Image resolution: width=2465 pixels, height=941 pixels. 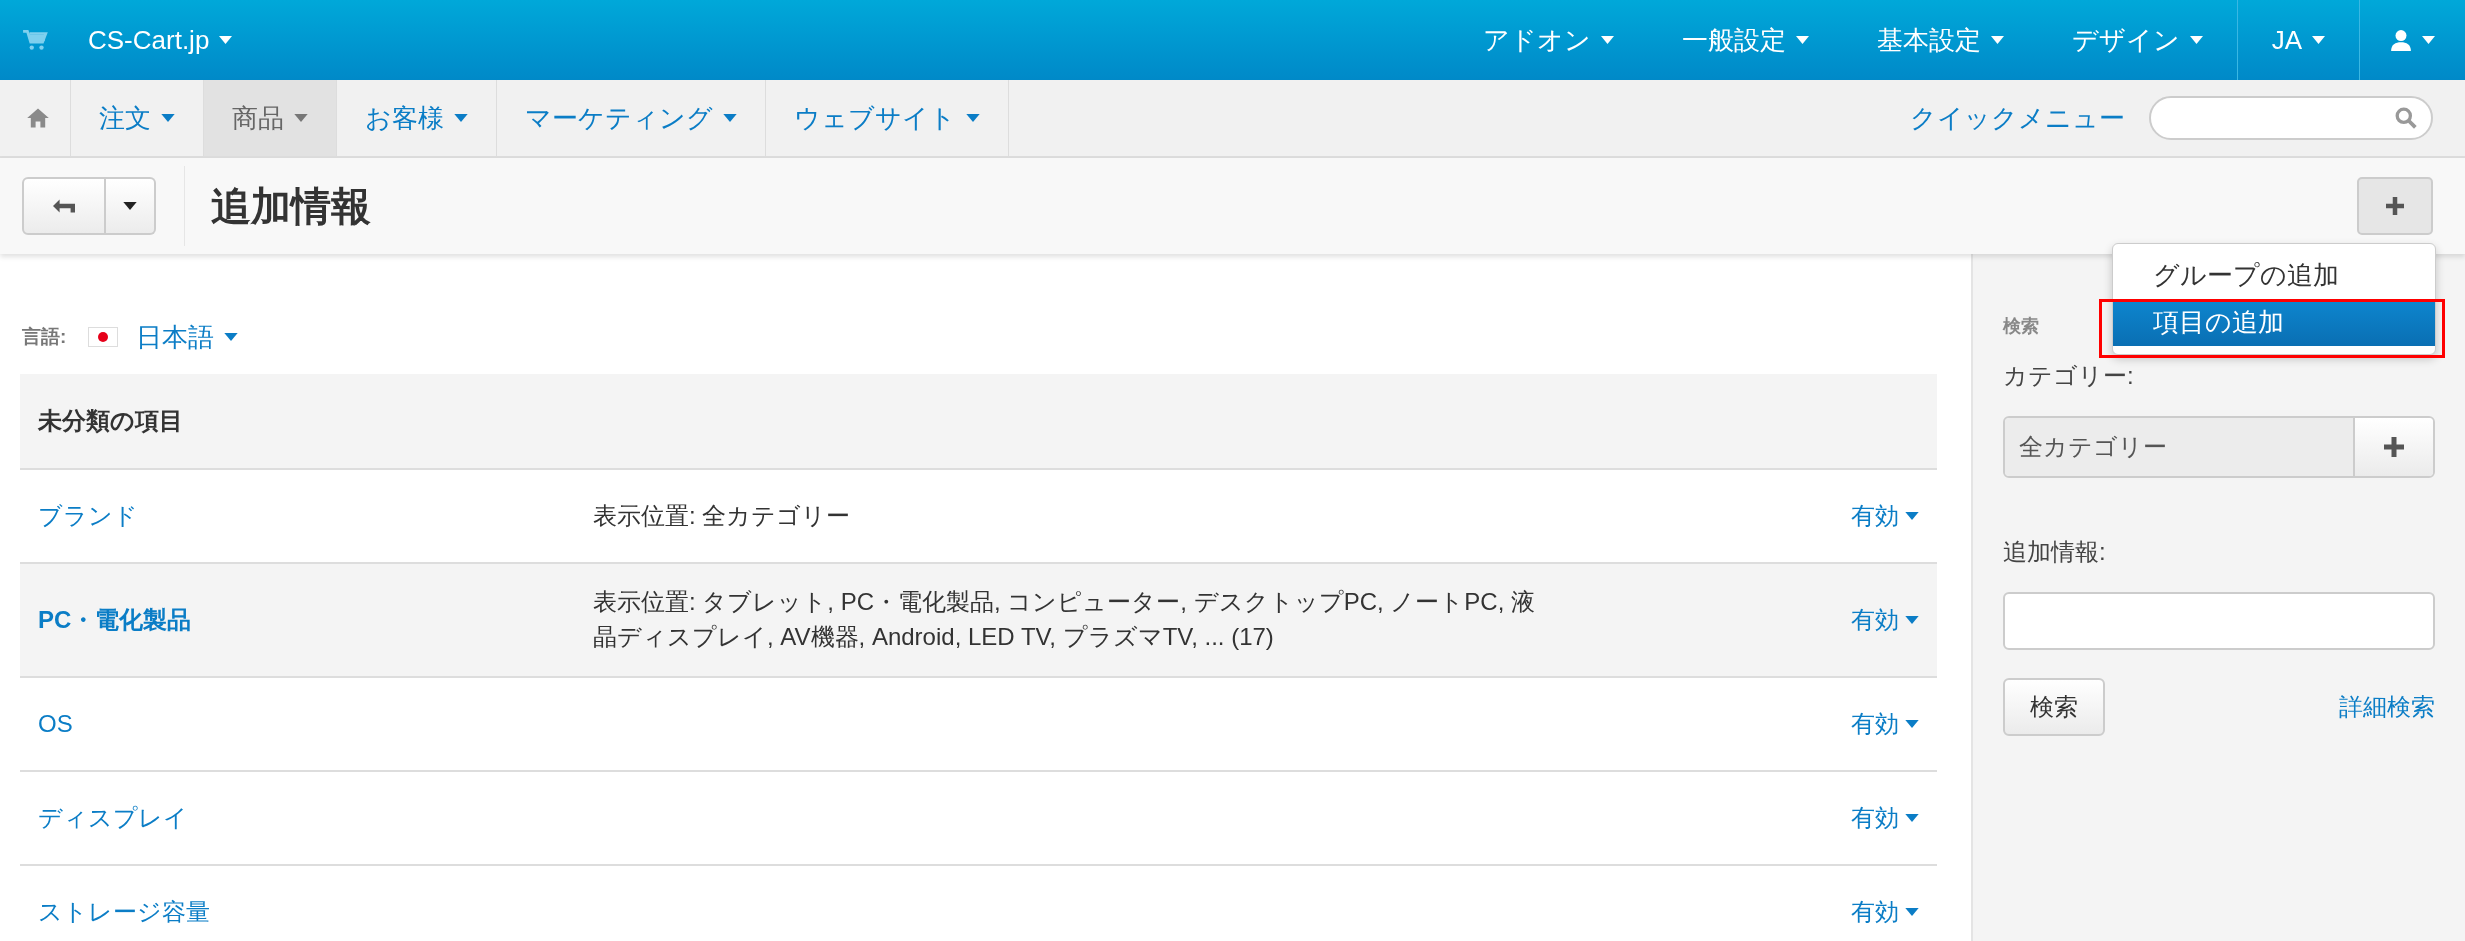 I want to click on back-dropdown-button, so click(x=131, y=206).